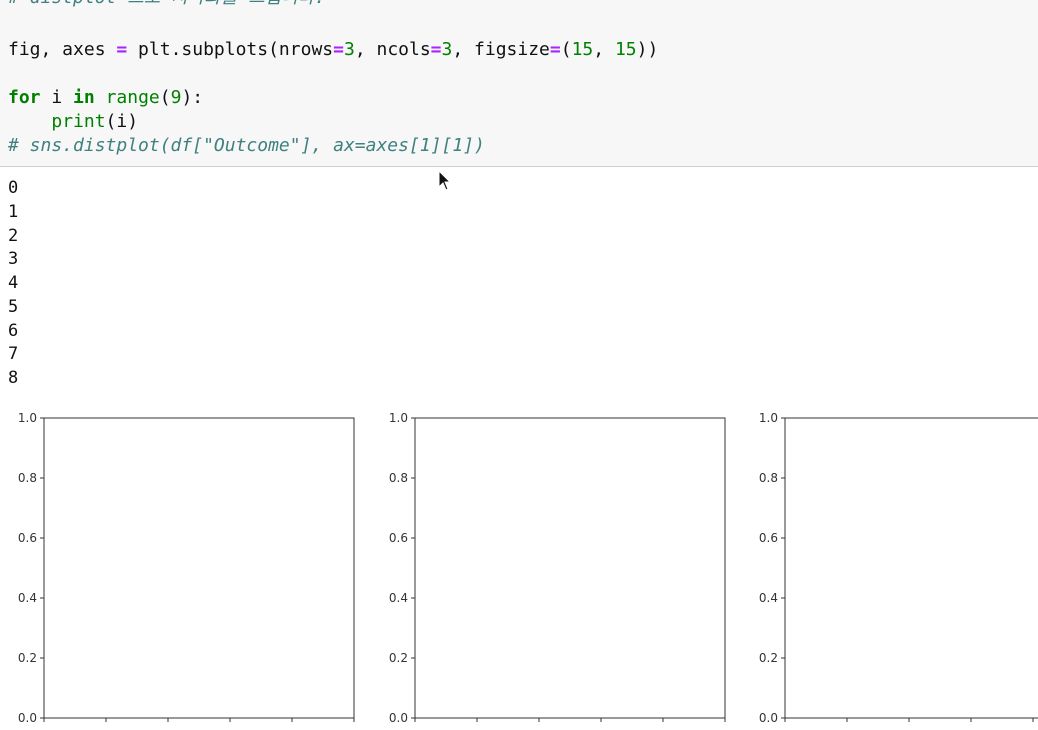 The height and width of the screenshot is (730, 1038). Describe the element at coordinates (13, 211) in the screenshot. I see `output-line: 1` at that location.